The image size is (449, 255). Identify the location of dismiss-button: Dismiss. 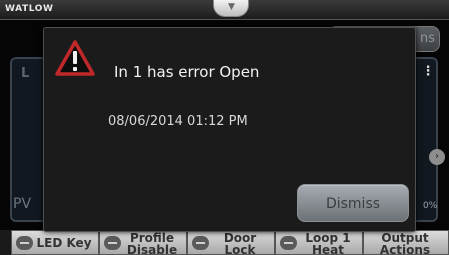
(353, 203).